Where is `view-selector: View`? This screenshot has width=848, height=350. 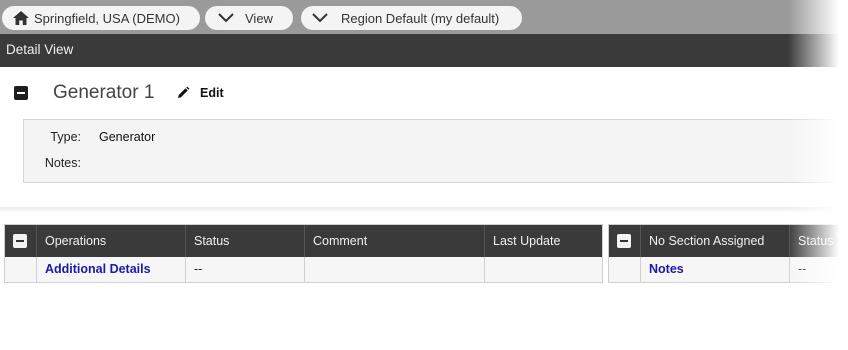 view-selector: View is located at coordinates (249, 18).